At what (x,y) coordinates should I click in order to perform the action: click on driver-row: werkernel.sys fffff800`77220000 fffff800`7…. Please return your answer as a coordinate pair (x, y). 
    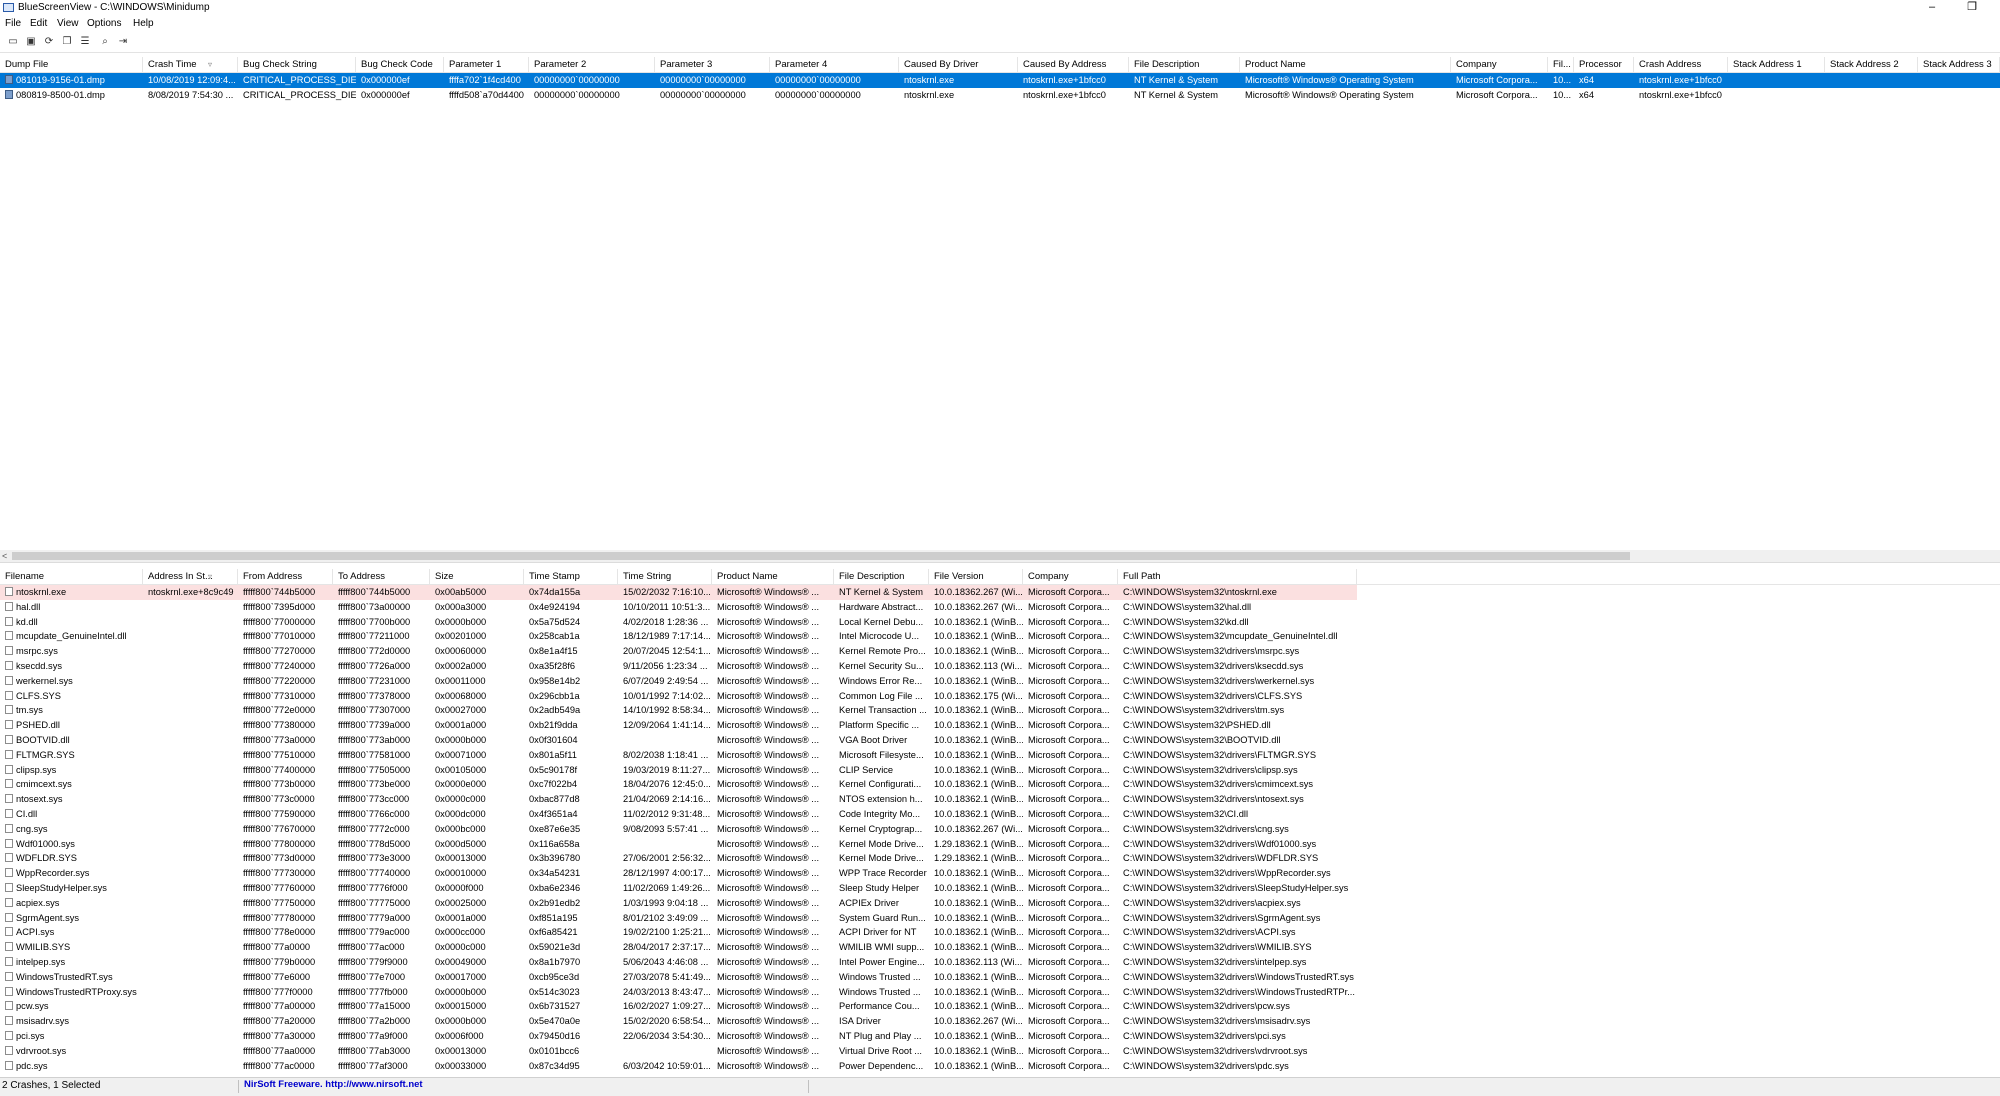
    Looking at the image, I should click on (1000, 681).